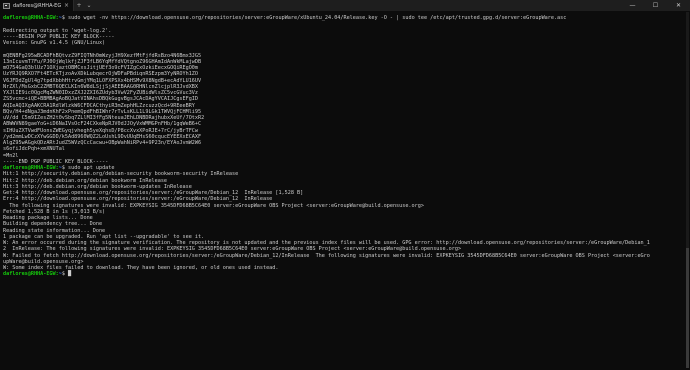 This screenshot has height=370, width=690. I want to click on scrollbar, so click(687, 190).